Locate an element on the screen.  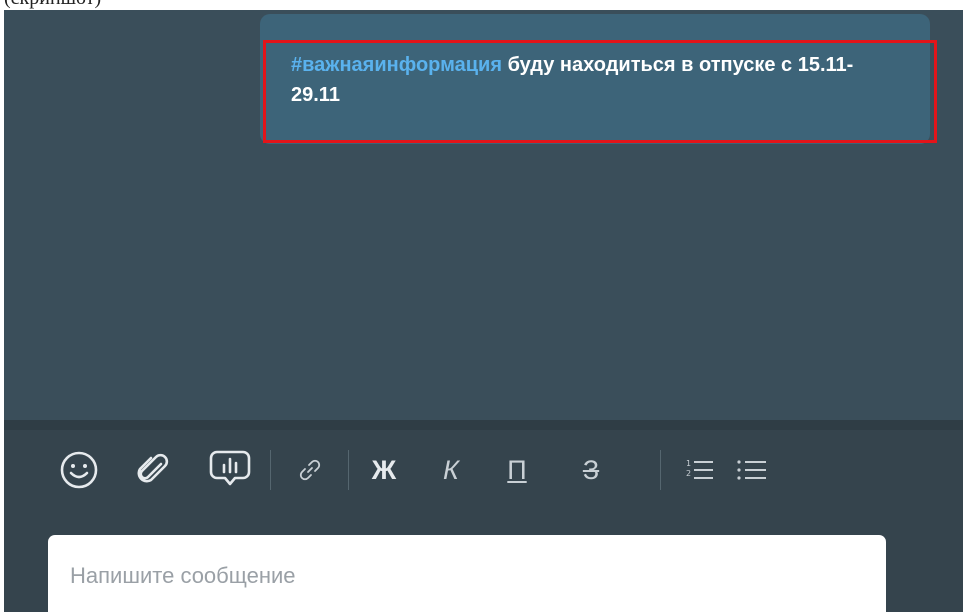
message-input: Напишите сообщение is located at coordinates (467, 573).